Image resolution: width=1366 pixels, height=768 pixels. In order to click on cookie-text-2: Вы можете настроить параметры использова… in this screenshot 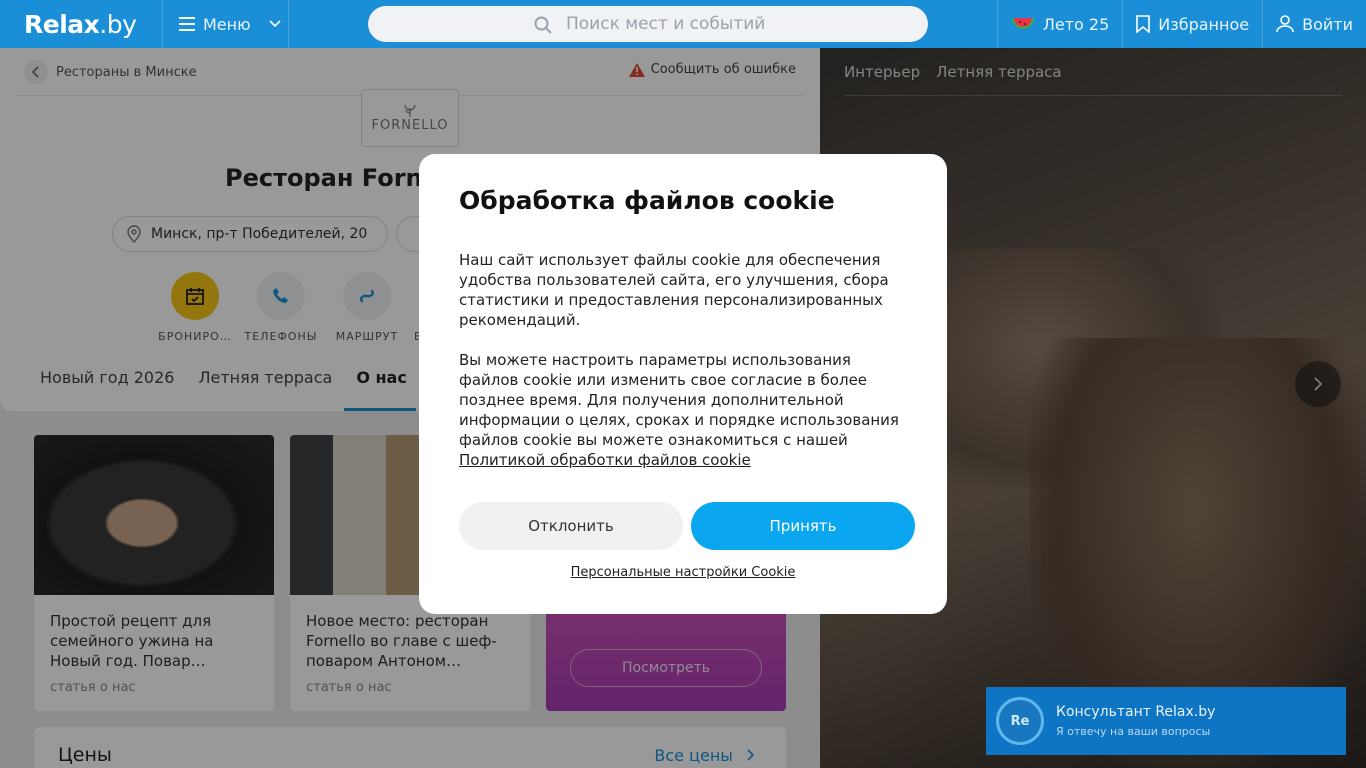, I will do `click(679, 400)`.